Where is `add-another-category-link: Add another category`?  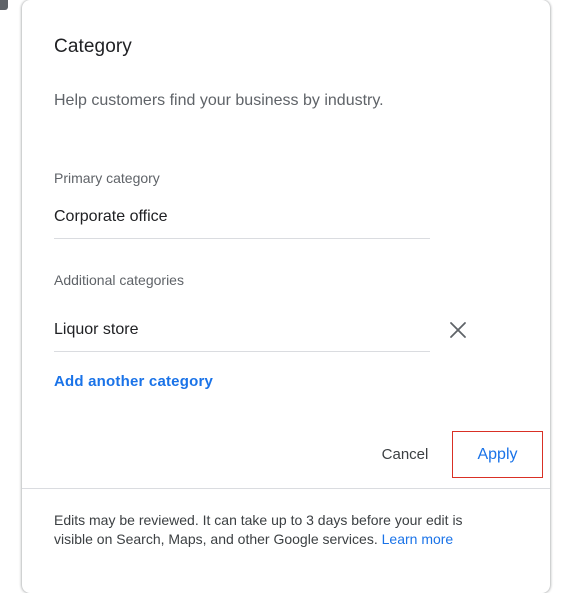
add-another-category-link: Add another category is located at coordinates (133, 381).